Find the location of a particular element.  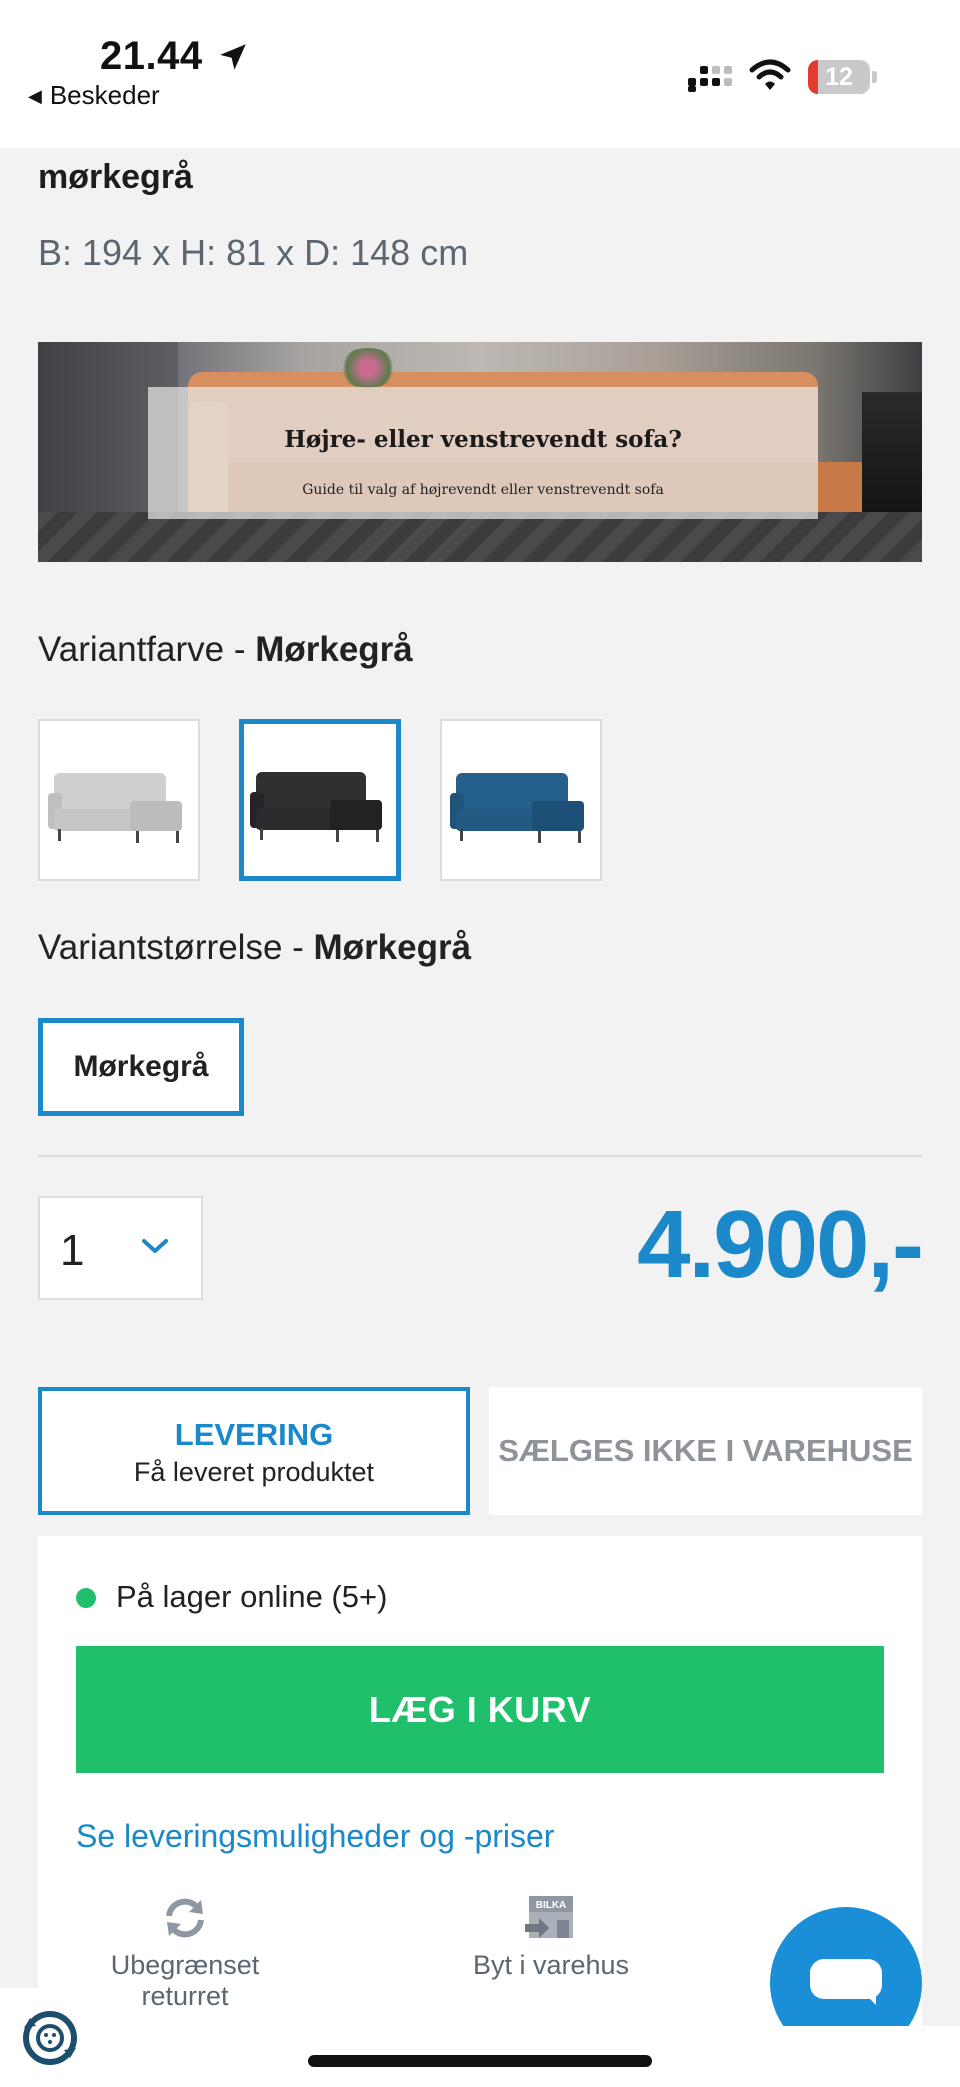

battery-level: 12 is located at coordinates (839, 77).